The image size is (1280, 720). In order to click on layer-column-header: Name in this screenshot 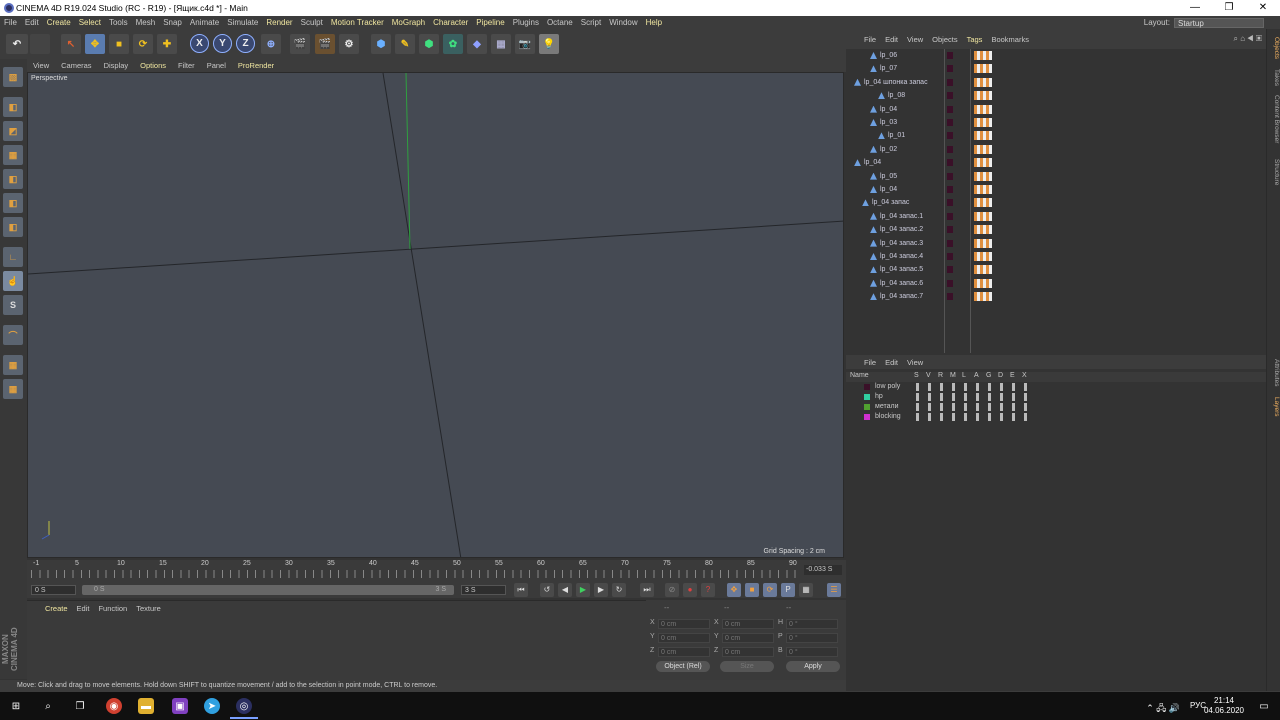, I will do `click(859, 375)`.